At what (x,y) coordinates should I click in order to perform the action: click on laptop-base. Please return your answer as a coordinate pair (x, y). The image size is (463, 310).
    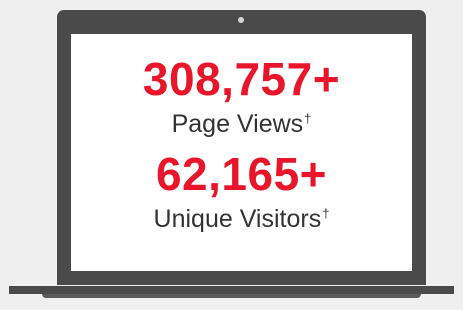
    Looking at the image, I should click on (231, 290).